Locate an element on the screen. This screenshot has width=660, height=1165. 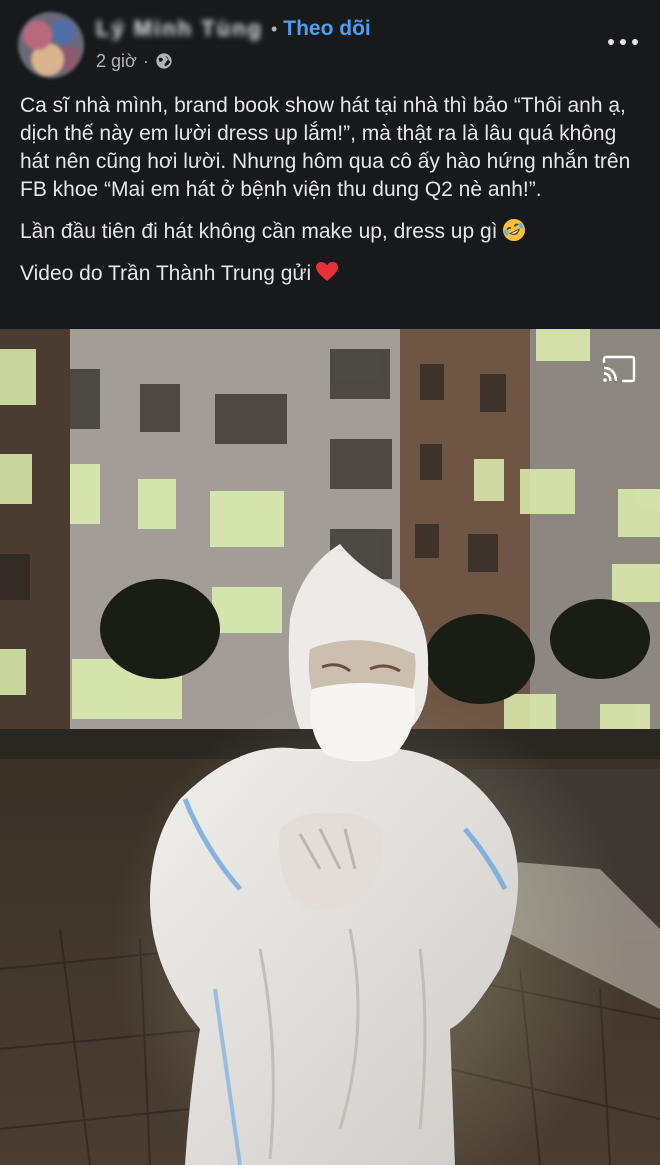
post-meta: 2 giờ · is located at coordinates (134, 61).